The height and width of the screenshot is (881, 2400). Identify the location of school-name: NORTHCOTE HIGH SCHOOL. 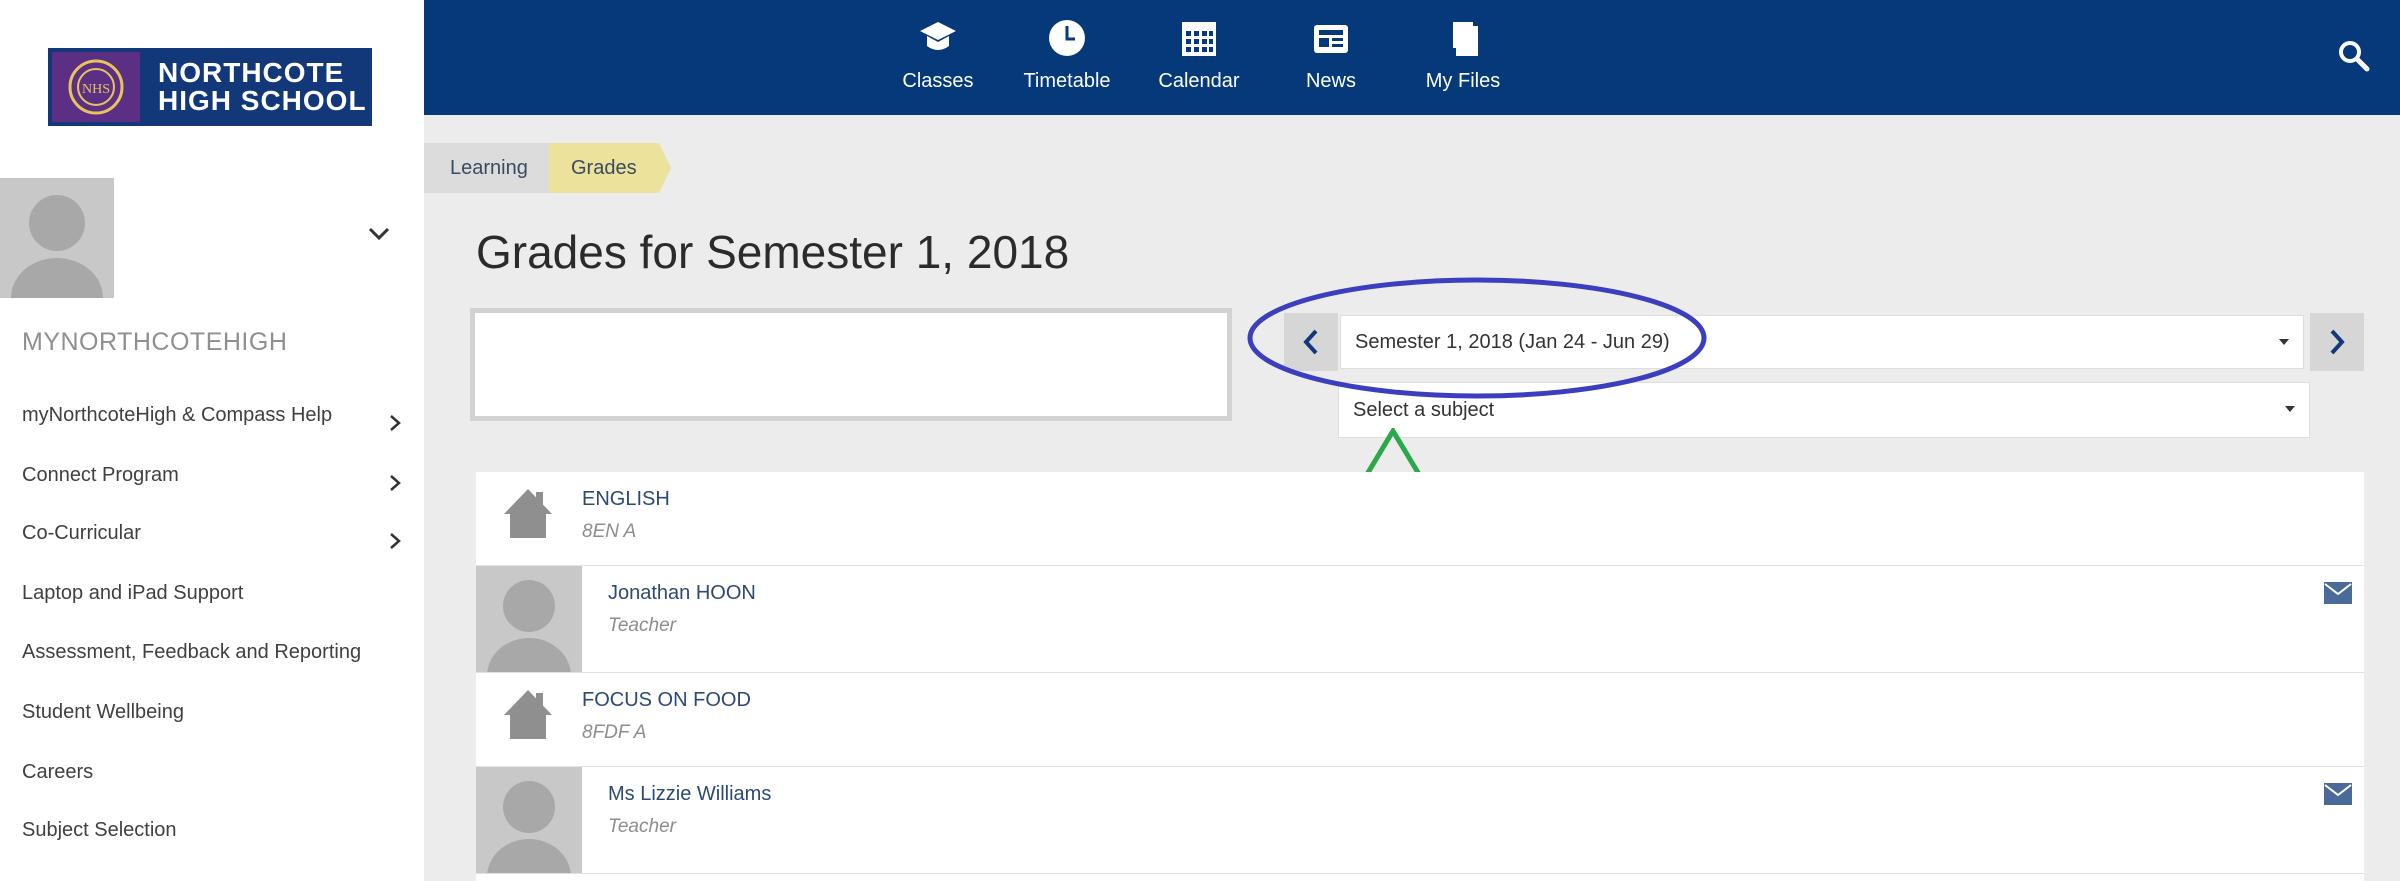
(262, 87).